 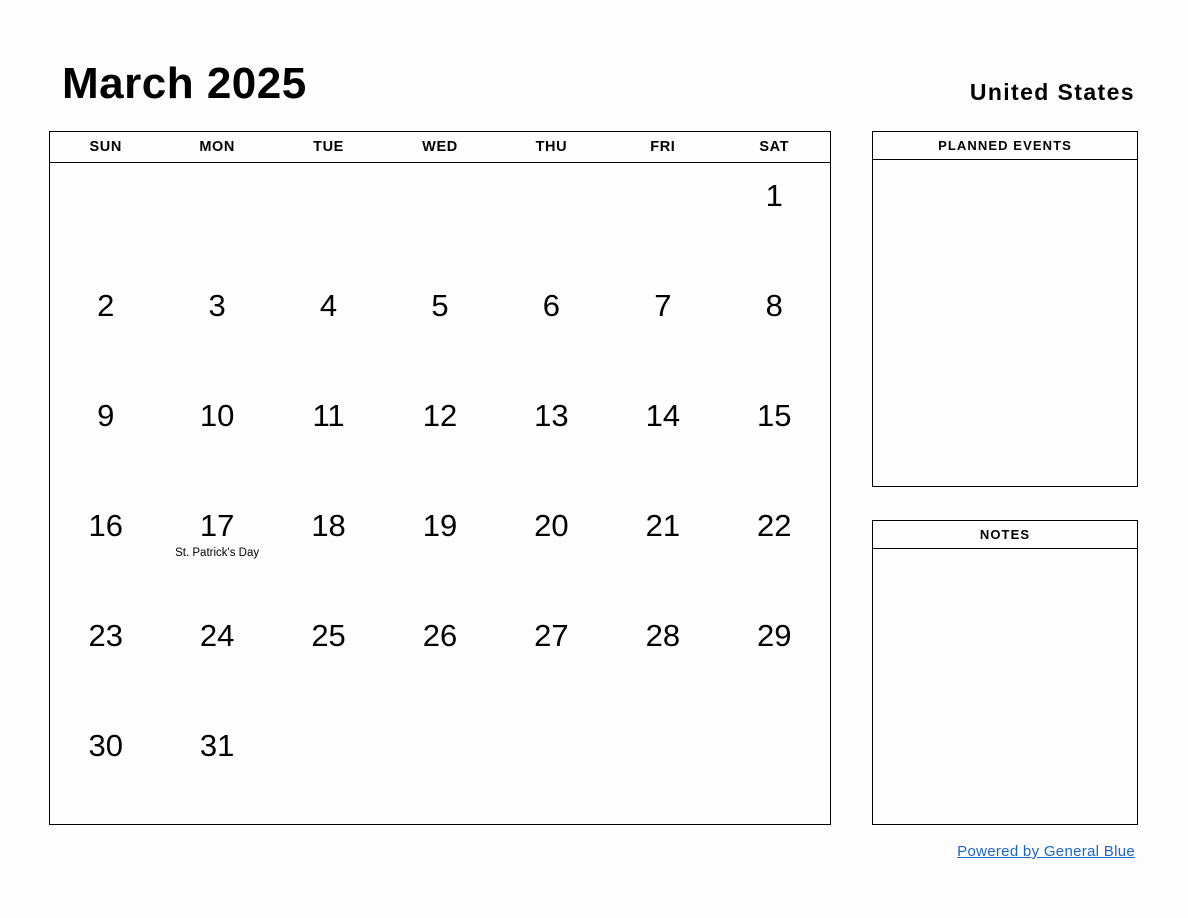 I want to click on calendar-week-row: 1, so click(x=440, y=218).